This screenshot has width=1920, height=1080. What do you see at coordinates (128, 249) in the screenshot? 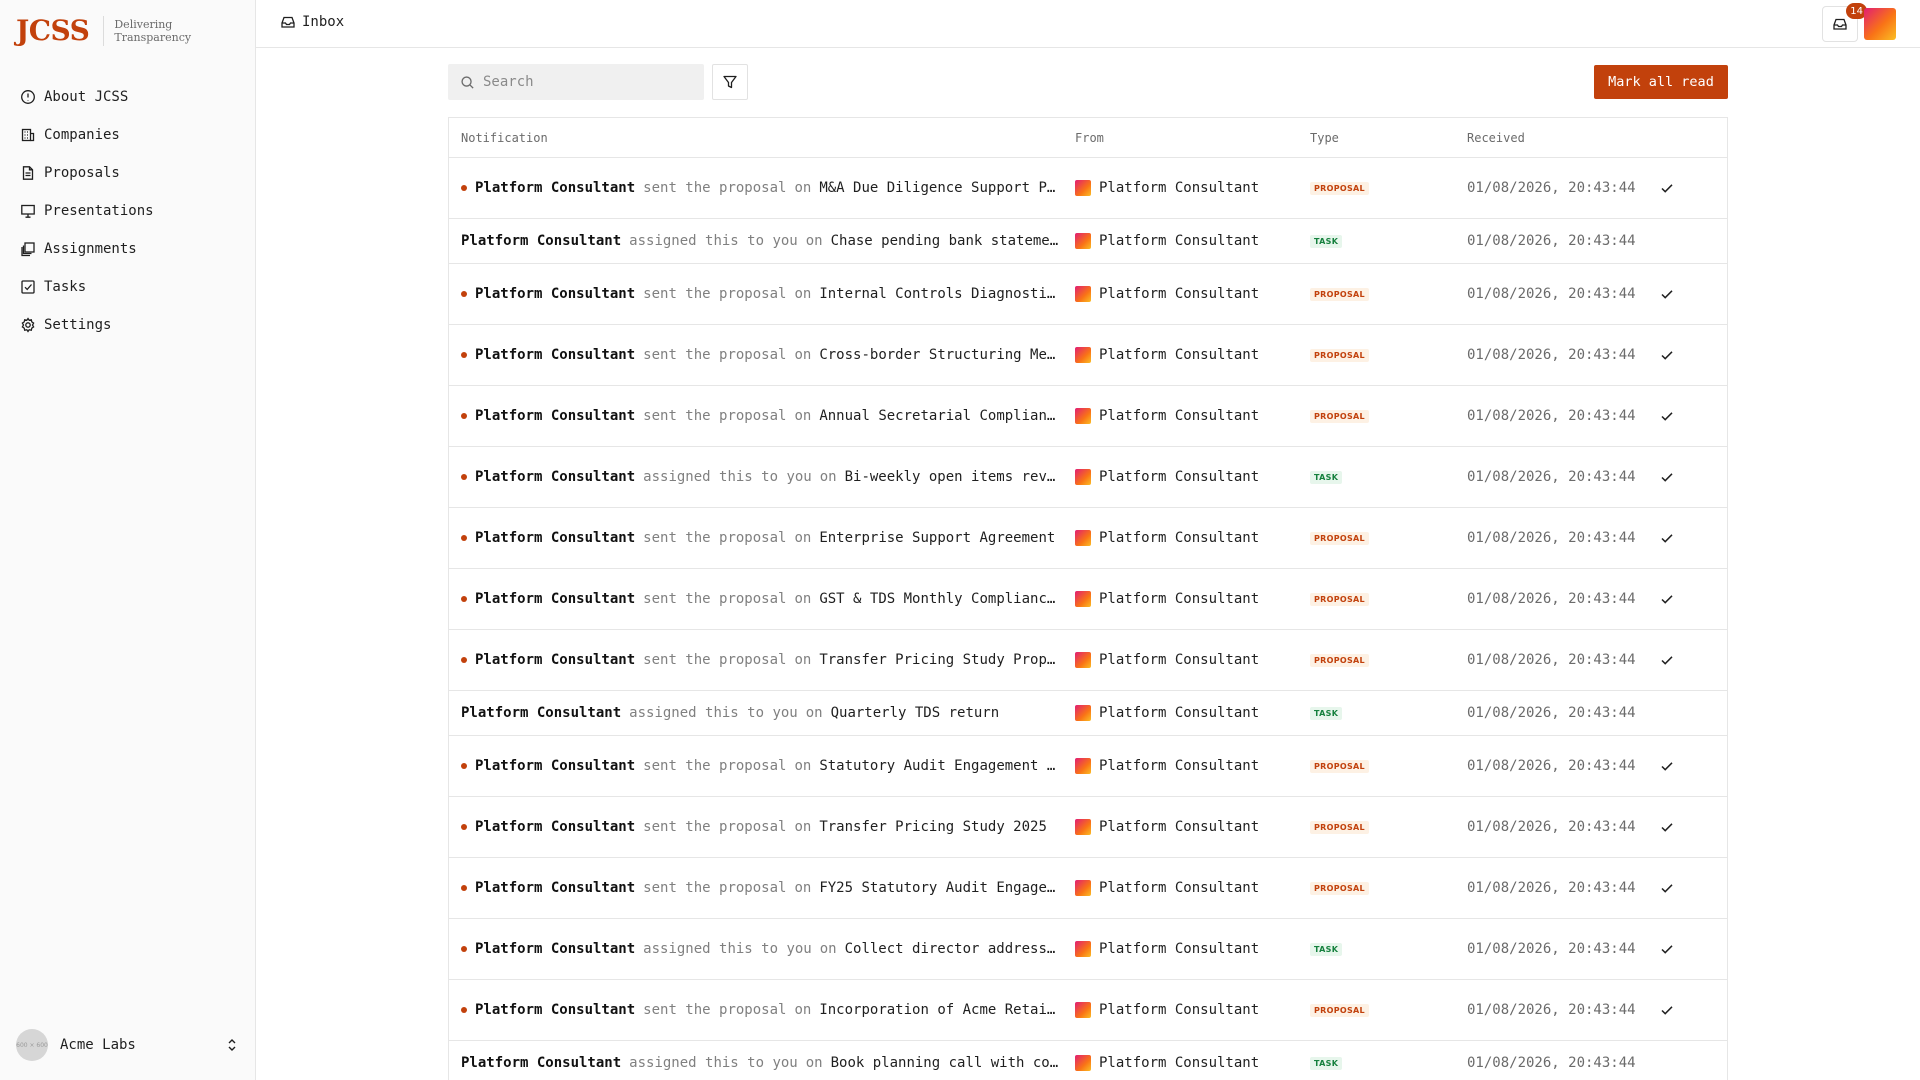
I see `sidebar-item-assignments: Assignments` at bounding box center [128, 249].